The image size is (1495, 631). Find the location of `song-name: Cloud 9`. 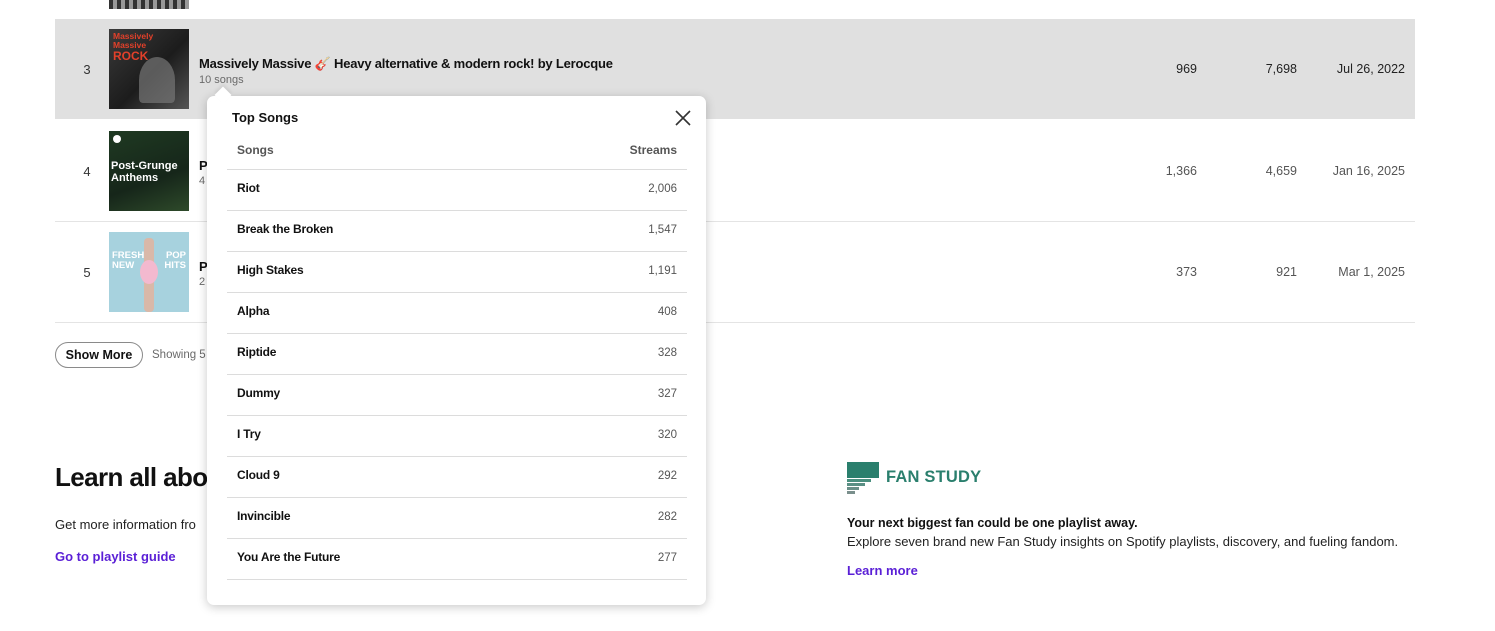

song-name: Cloud 9 is located at coordinates (258, 475).